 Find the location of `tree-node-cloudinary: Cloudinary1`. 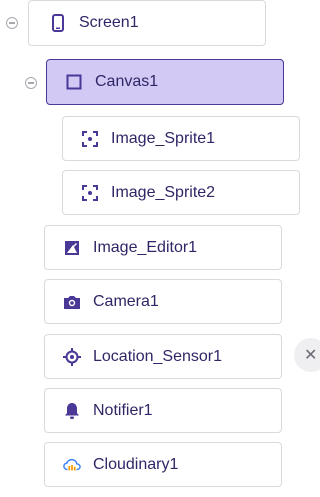

tree-node-cloudinary: Cloudinary1 is located at coordinates (163, 464).